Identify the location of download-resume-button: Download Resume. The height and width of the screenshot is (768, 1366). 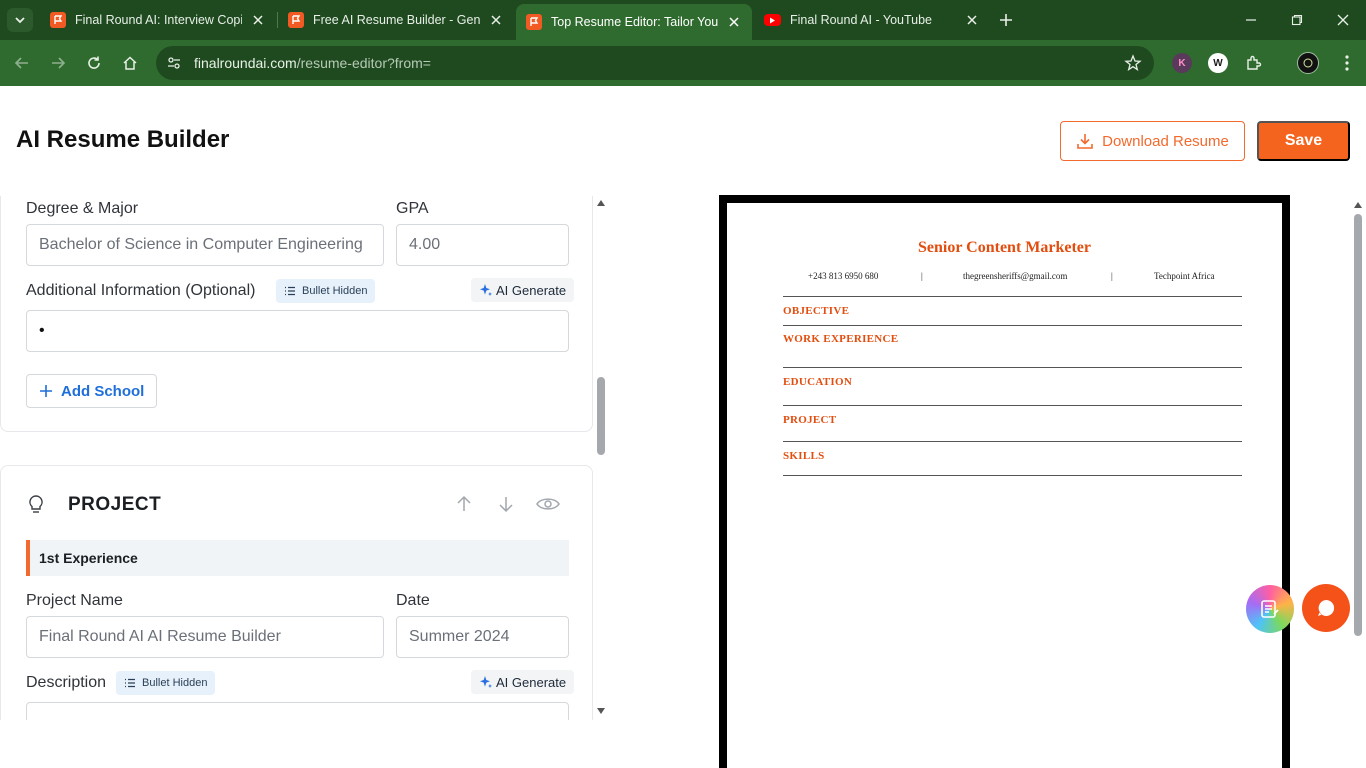
(1152, 141).